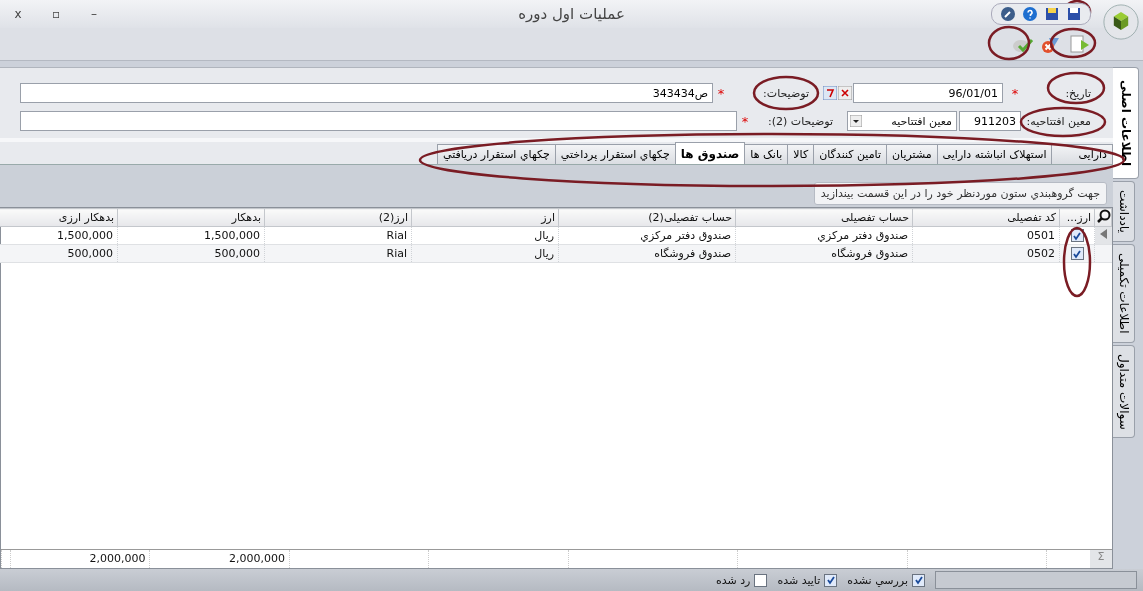  I want to click on search-icon, so click(1104, 216).